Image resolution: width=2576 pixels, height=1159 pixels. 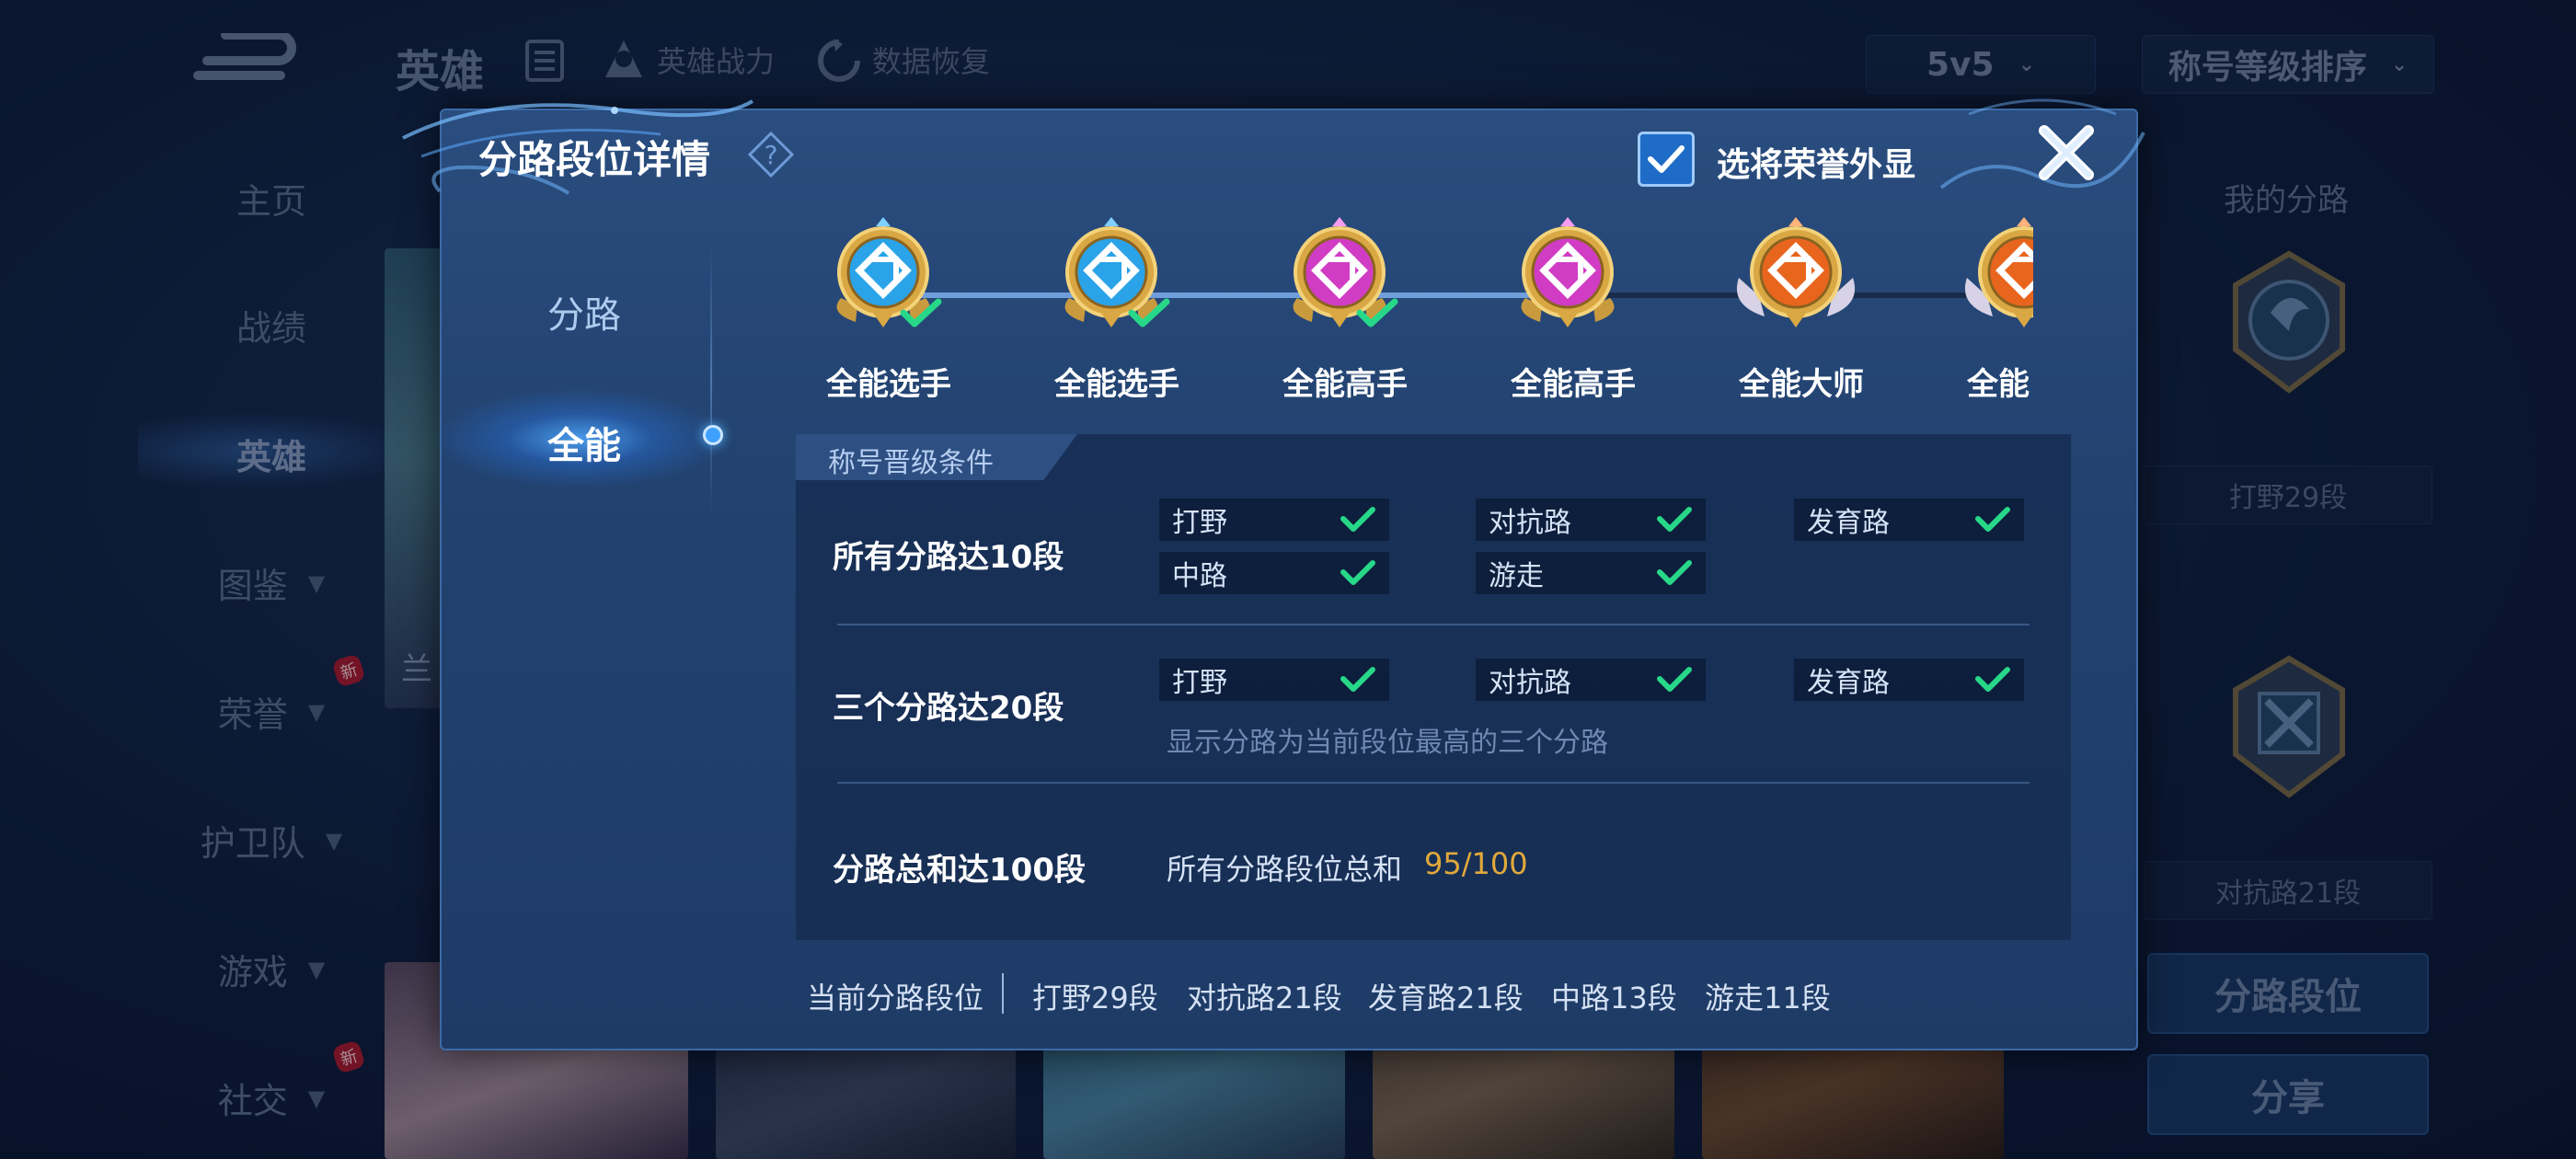 I want to click on help-icon: ?, so click(x=771, y=154).